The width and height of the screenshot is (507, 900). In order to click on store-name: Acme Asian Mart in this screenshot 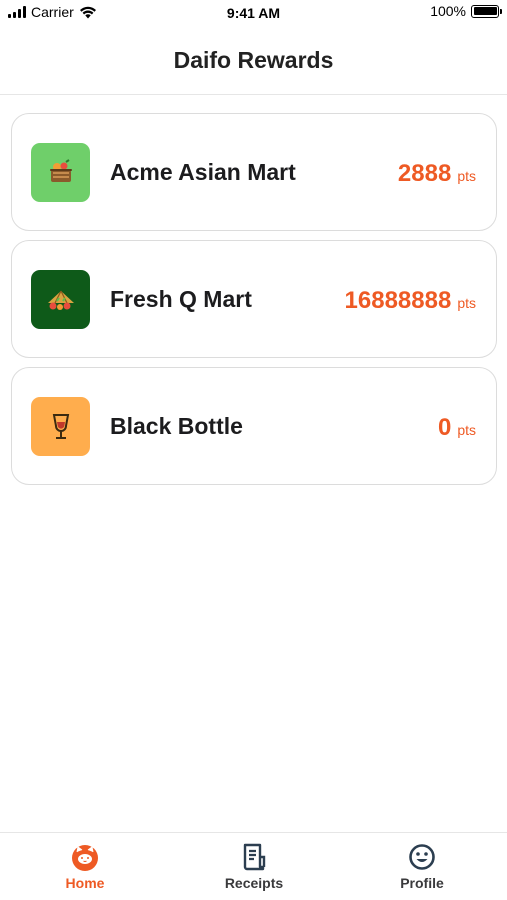, I will do `click(203, 171)`.